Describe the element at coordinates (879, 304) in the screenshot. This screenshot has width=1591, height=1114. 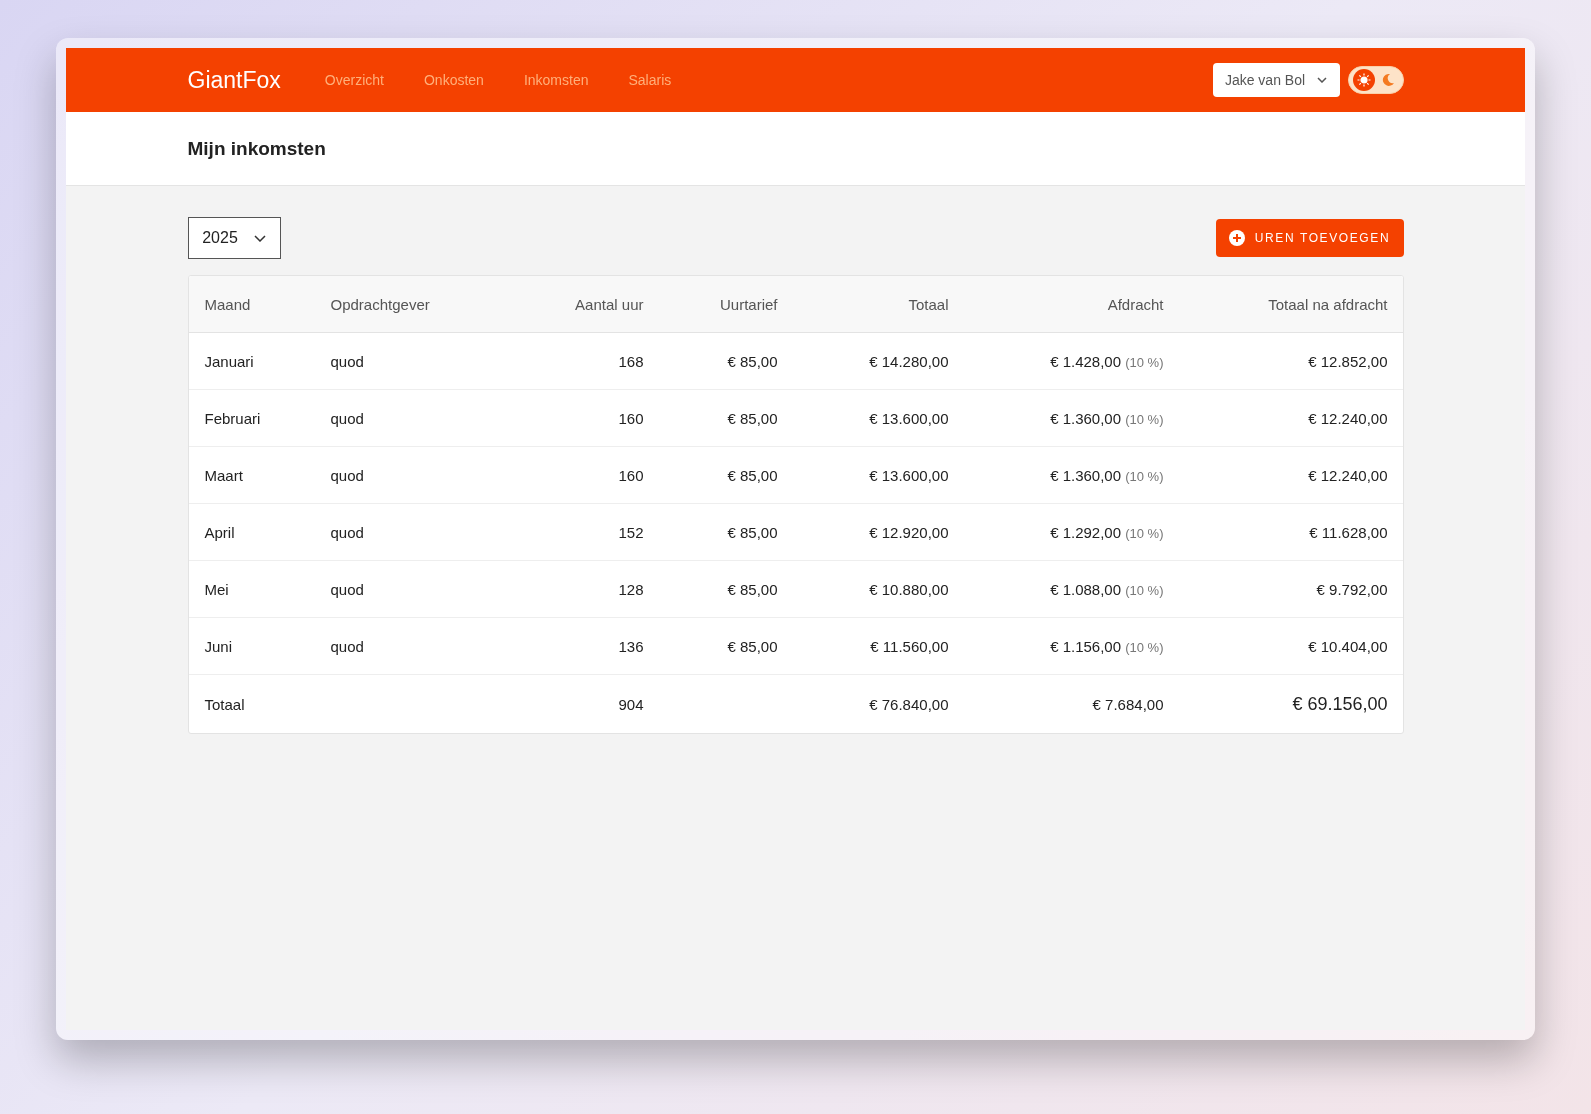
I see `column-header: Totaal` at that location.